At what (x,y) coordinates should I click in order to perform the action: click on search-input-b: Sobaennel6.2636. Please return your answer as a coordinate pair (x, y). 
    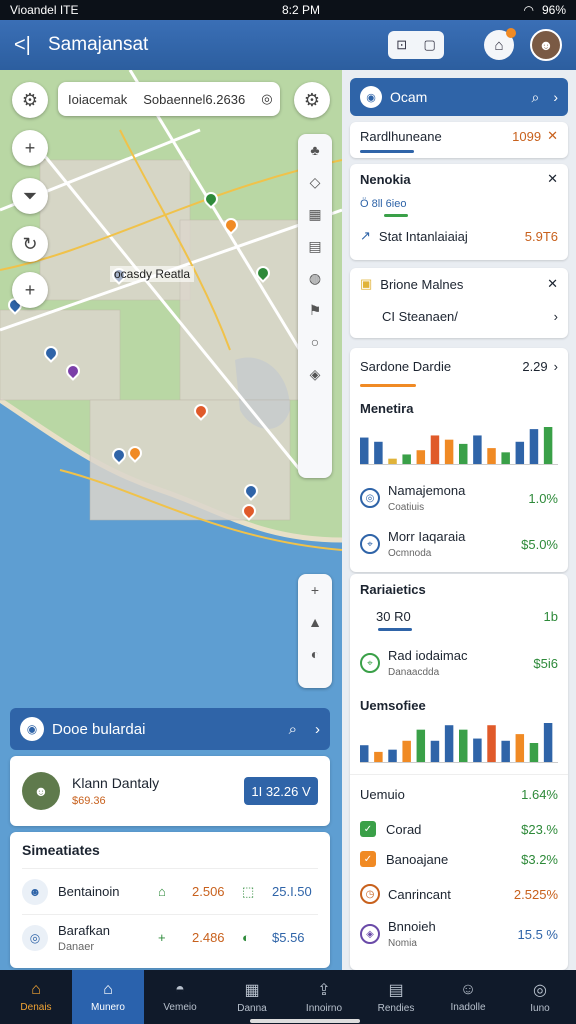
    Looking at the image, I should click on (194, 99).